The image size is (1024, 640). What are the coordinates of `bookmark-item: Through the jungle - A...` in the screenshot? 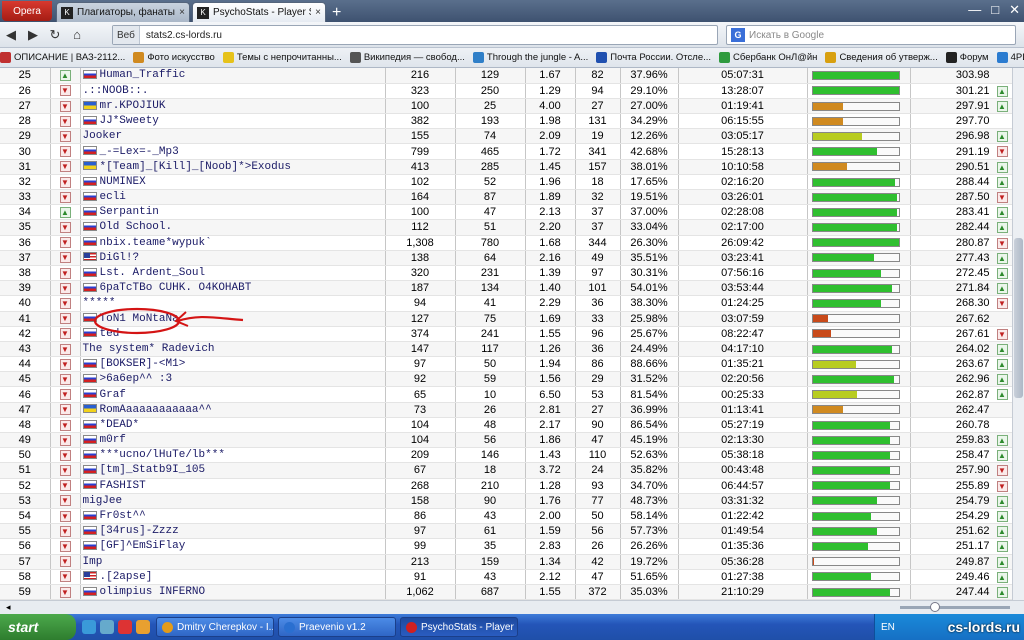 It's located at (530, 57).